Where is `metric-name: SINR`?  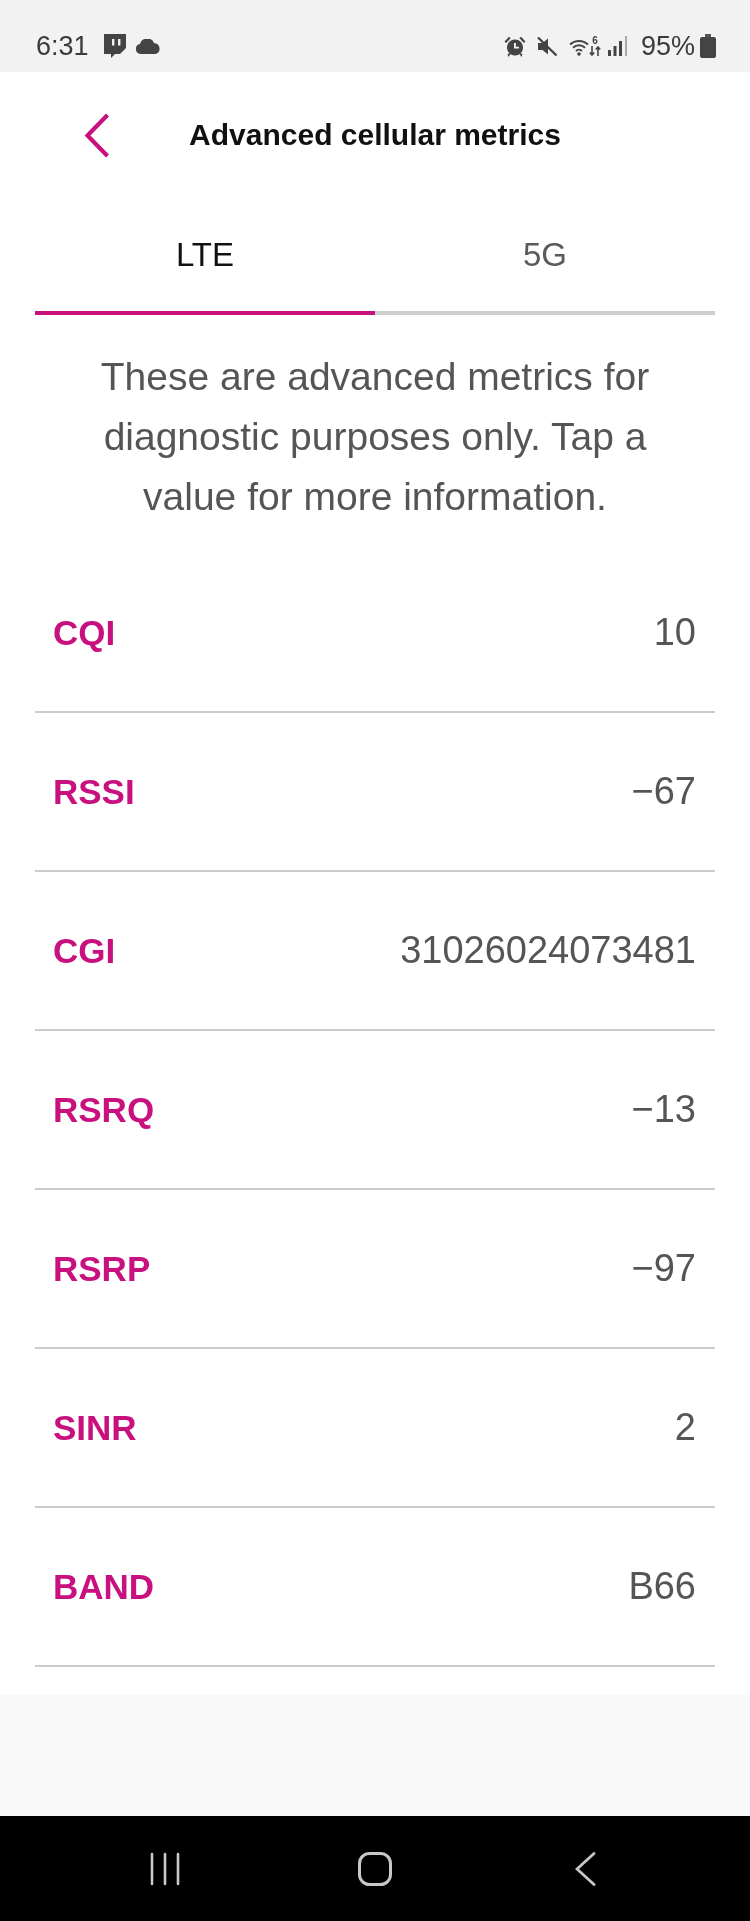 metric-name: SINR is located at coordinates (95, 1427).